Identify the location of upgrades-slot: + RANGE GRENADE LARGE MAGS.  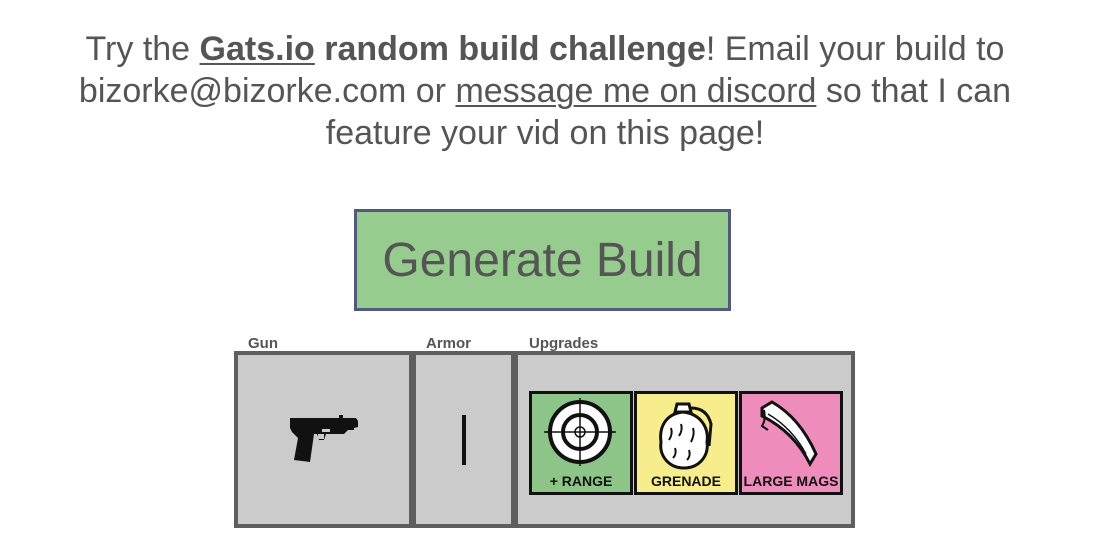
(684, 439).